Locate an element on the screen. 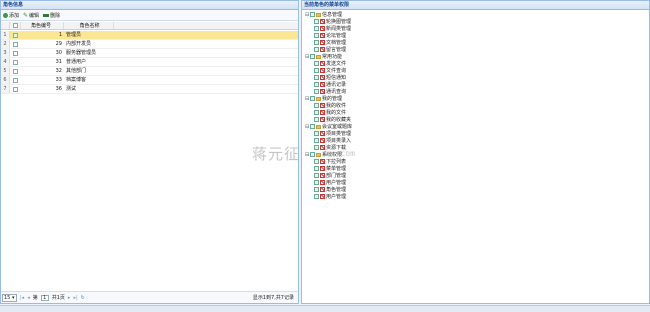  role-name: 管理员 is located at coordinates (89, 35).